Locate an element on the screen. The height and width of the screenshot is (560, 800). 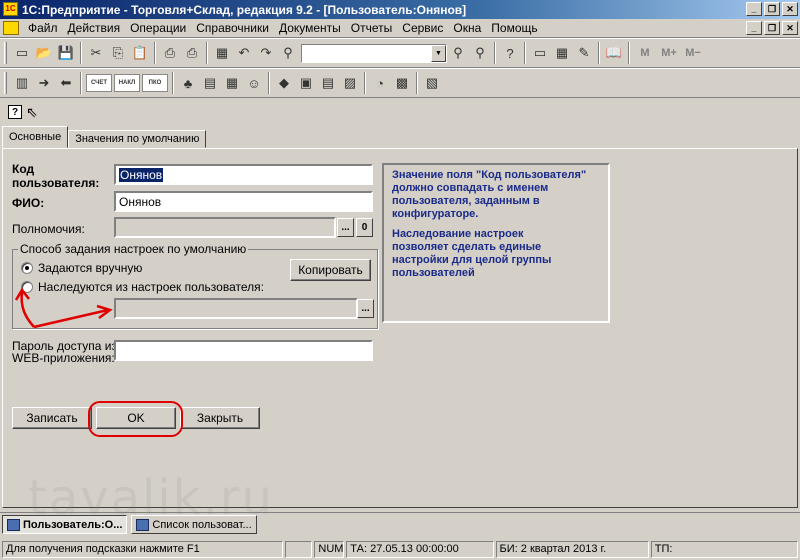
tab-main: Основные is located at coordinates (35, 137).